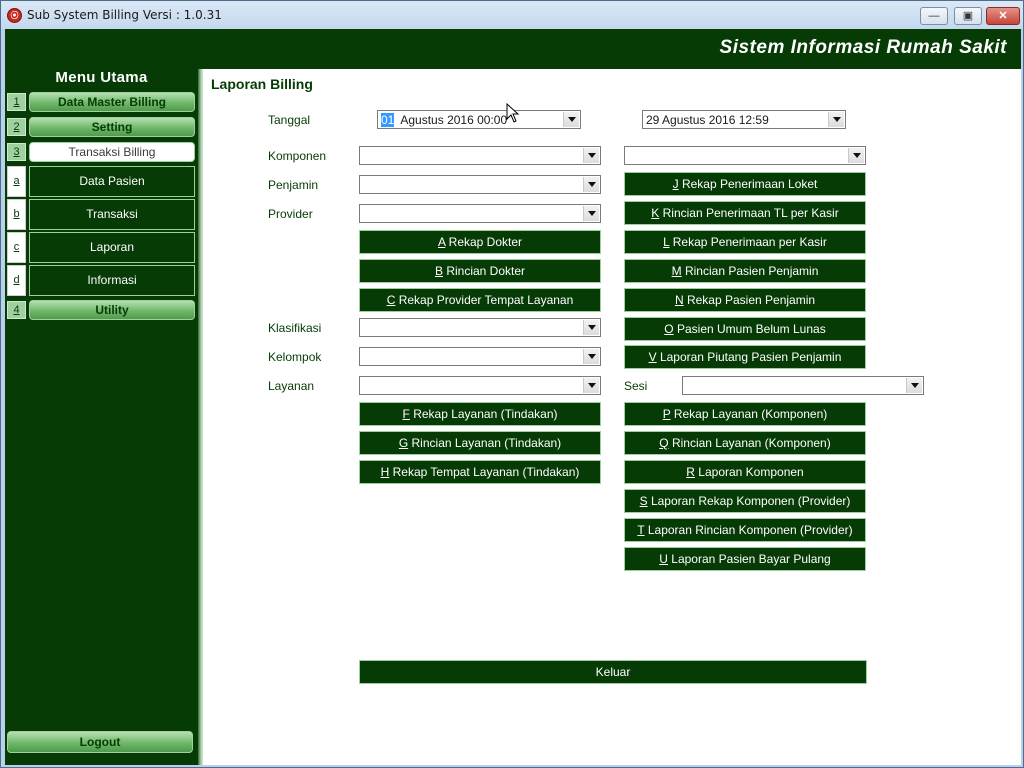 This screenshot has width=1024, height=768. What do you see at coordinates (16, 181) in the screenshot?
I see `submenu-letter-a: a` at bounding box center [16, 181].